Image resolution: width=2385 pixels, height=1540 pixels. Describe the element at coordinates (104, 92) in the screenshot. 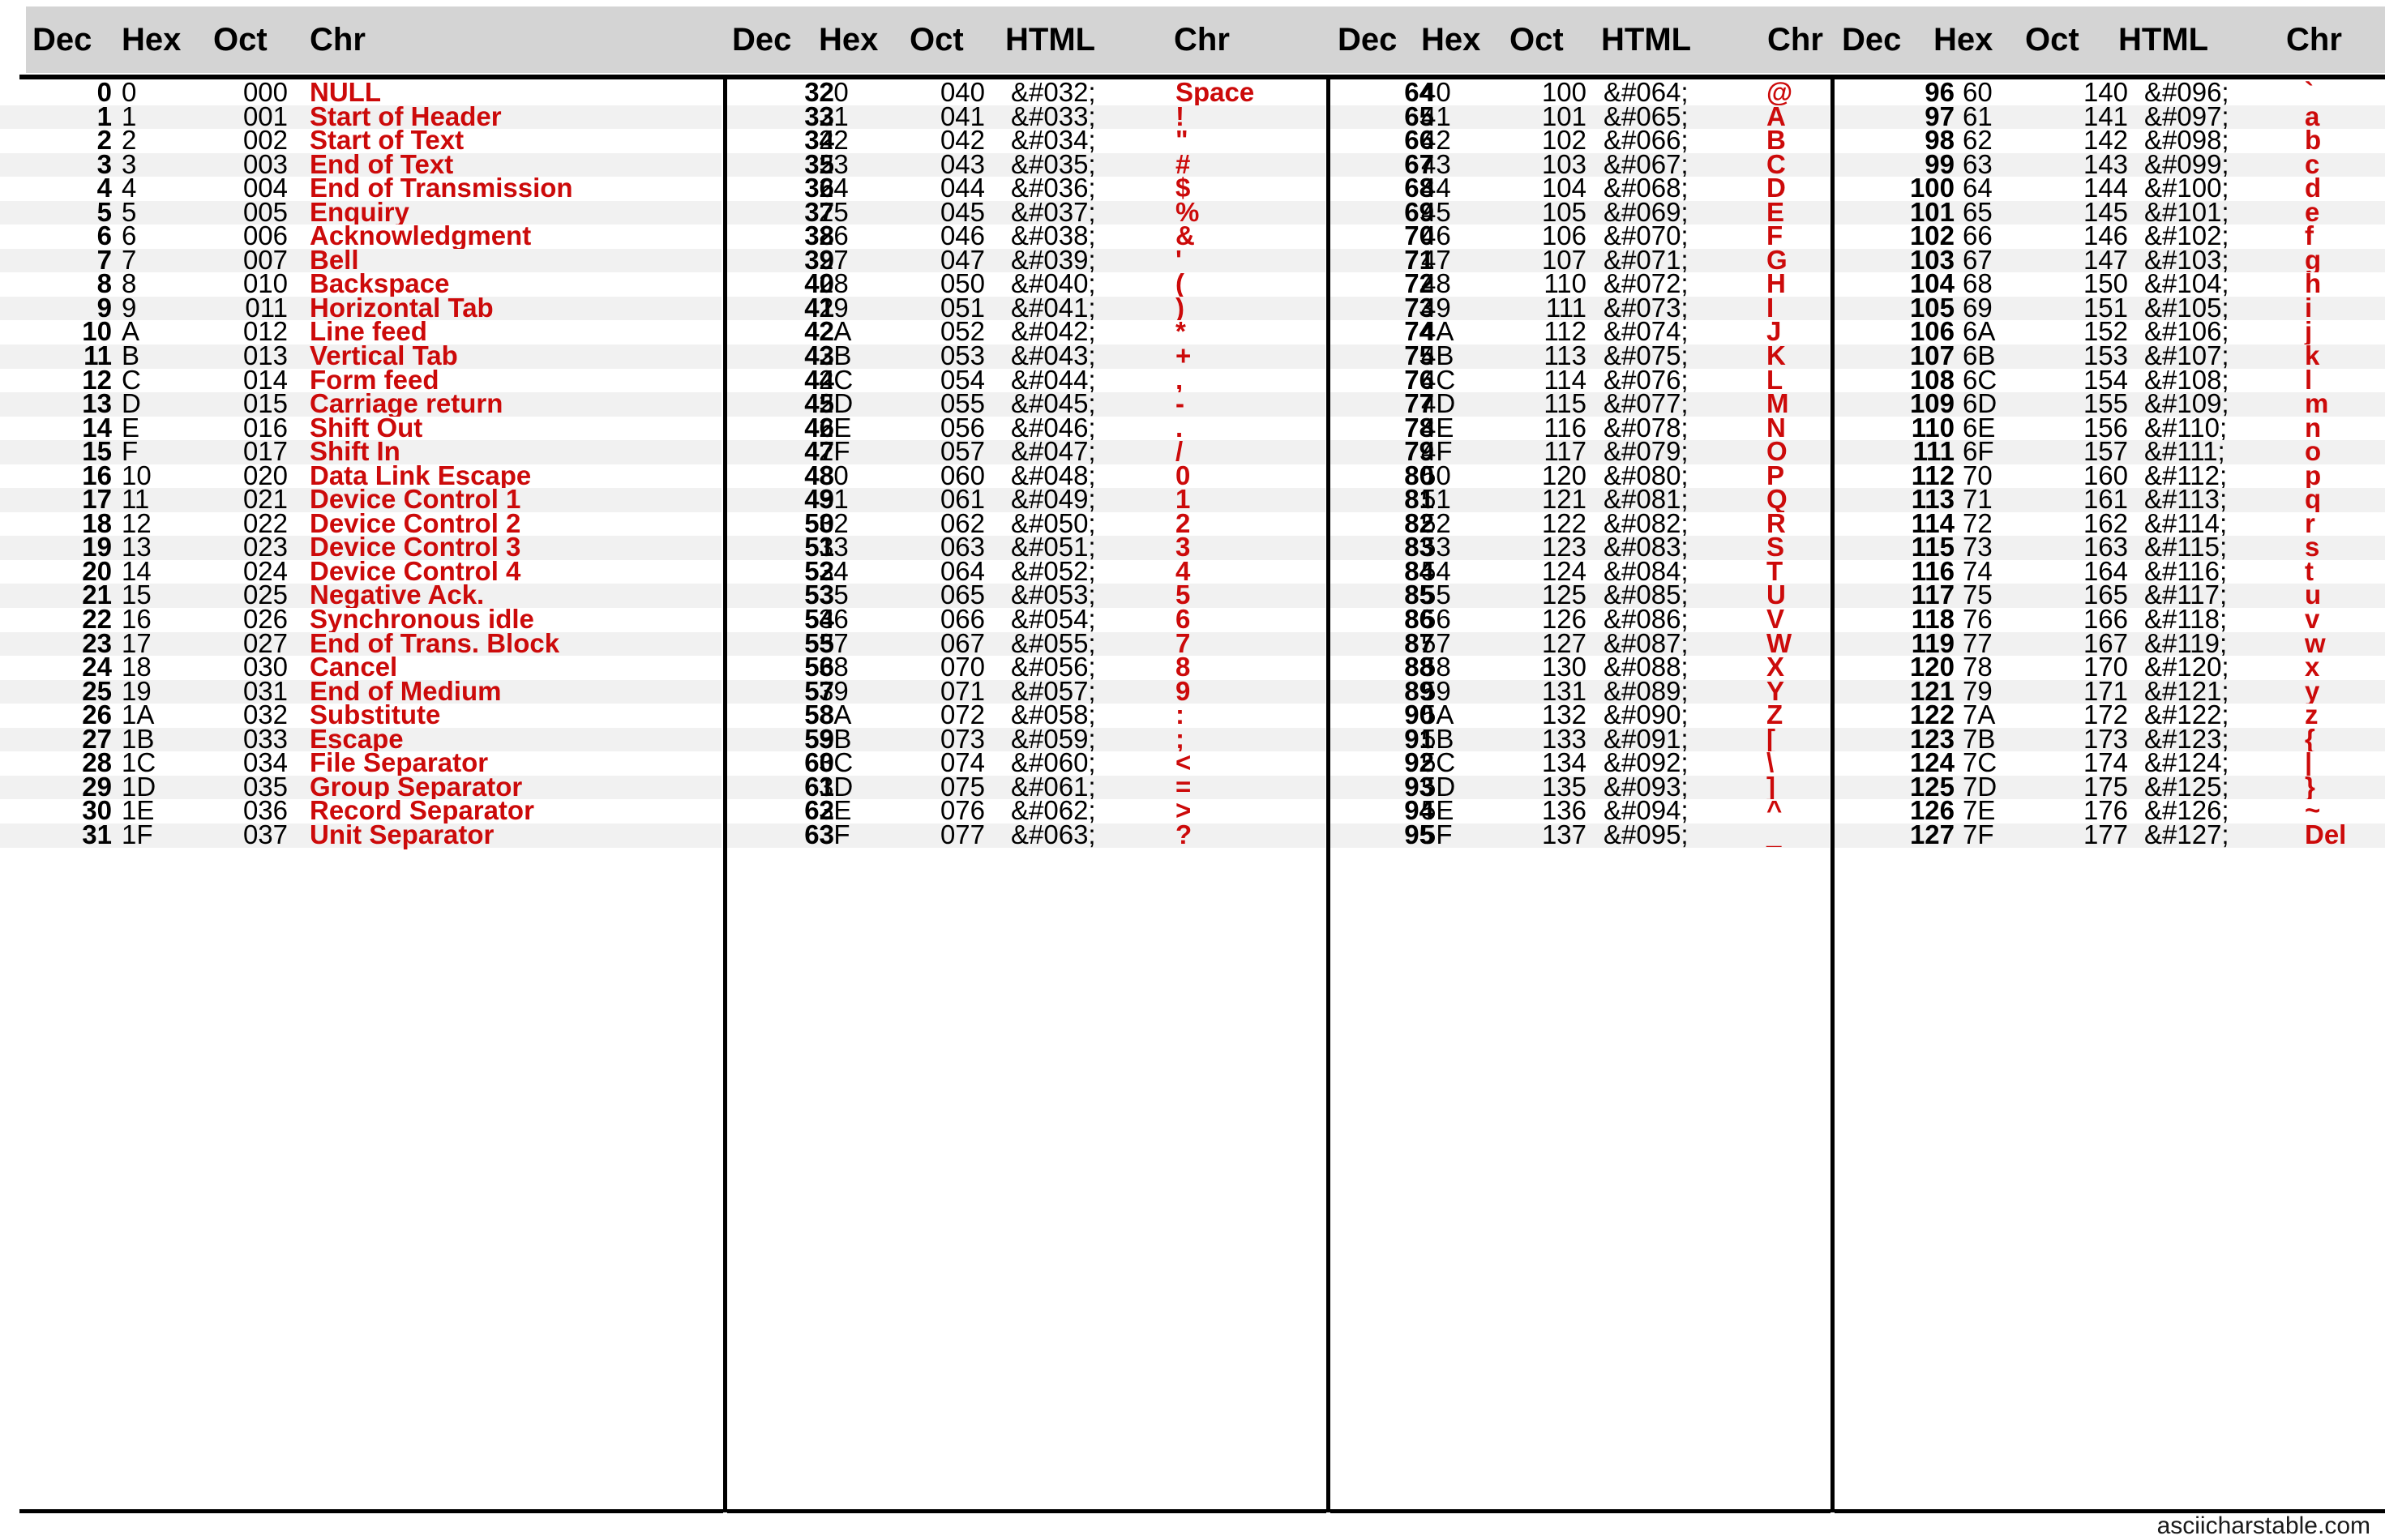

I see `cell-dec: 0` at that location.